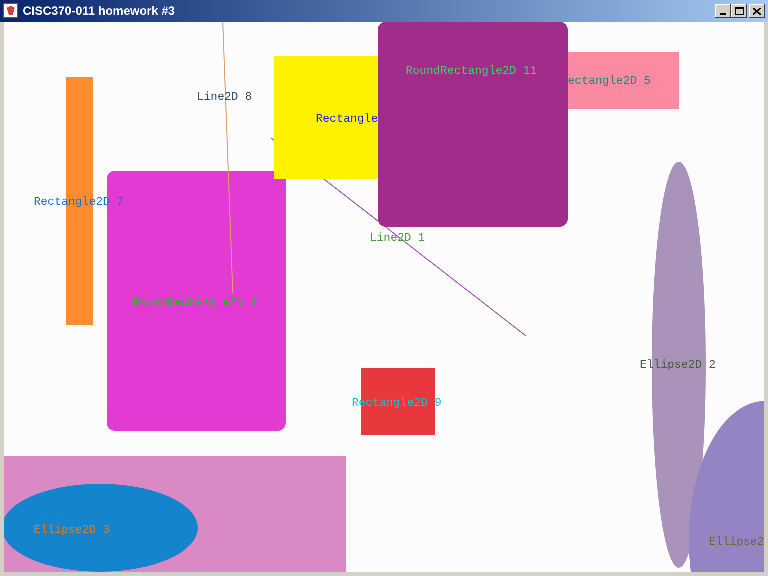 This screenshot has height=576, width=768. I want to click on close-icon, so click(757, 11).